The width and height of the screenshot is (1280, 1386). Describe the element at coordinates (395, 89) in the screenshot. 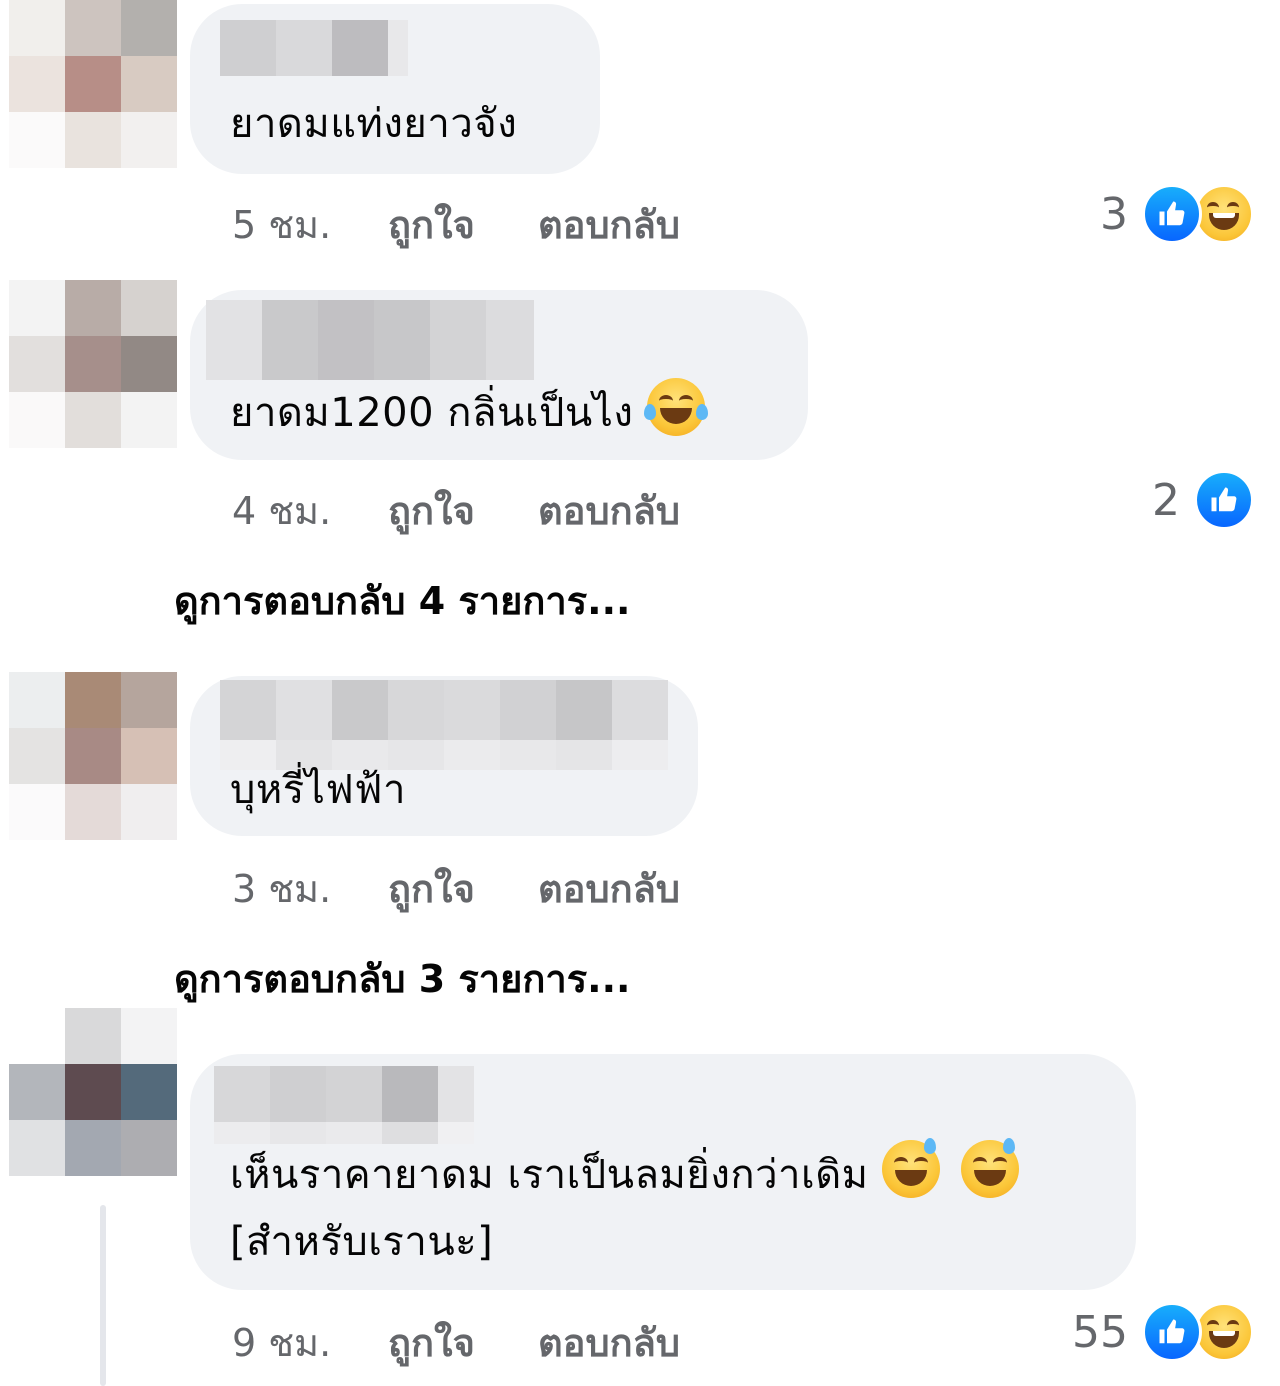

I see `comment-bubble: ยาดมแท่งยาวจัง` at that location.